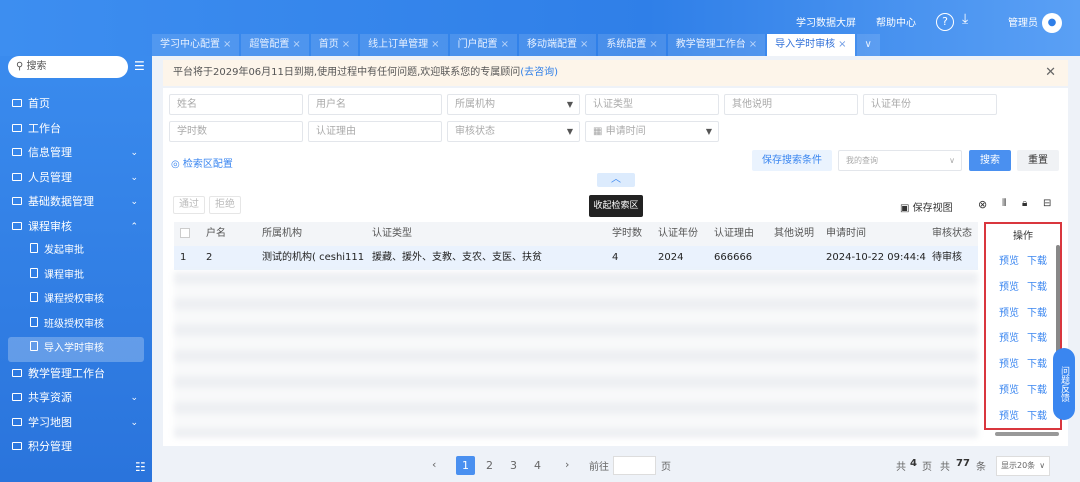 Image resolution: width=1080 pixels, height=482 pixels. What do you see at coordinates (275, 45) in the screenshot?
I see `tab-1: 超管配置 ×` at bounding box center [275, 45].